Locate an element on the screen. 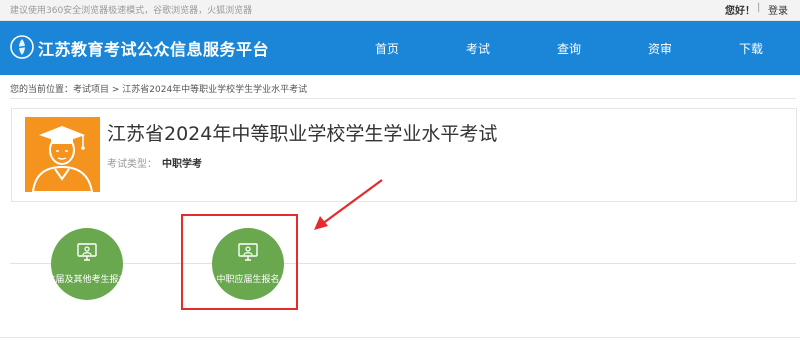  registration-previous-and-other-button: 往届及其他考生报名 is located at coordinates (87, 264).